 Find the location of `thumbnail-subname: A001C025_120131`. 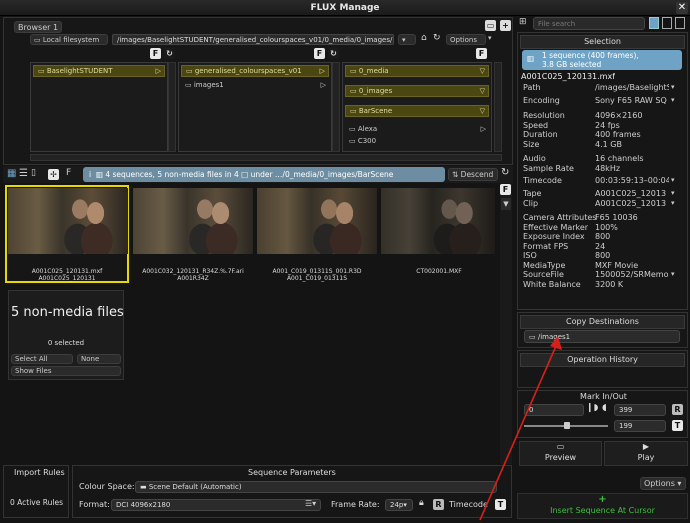

thumbnail-subname: A001C025_120131 is located at coordinates (67, 278).